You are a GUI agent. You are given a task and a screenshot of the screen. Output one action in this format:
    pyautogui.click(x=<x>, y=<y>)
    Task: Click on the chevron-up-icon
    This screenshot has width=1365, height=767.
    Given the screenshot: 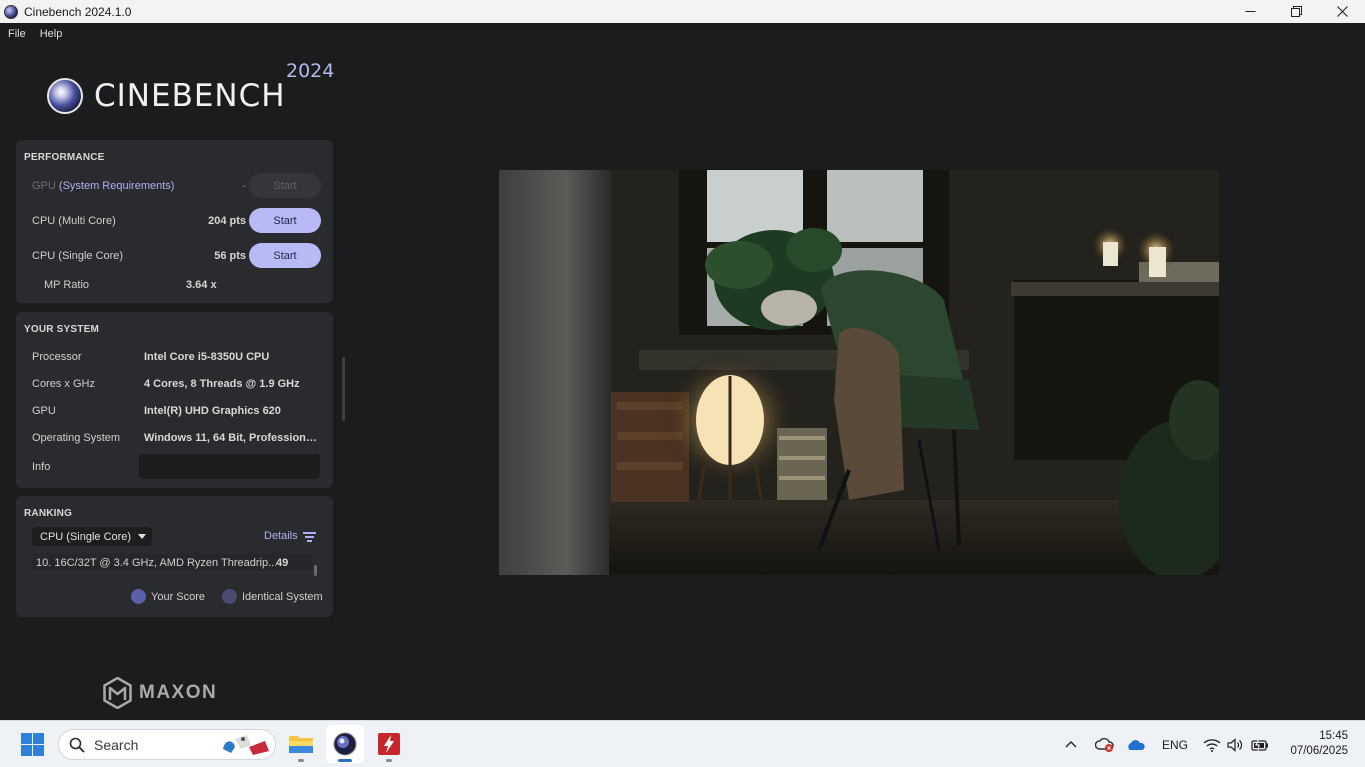 What is the action you would take?
    pyautogui.click(x=1071, y=743)
    